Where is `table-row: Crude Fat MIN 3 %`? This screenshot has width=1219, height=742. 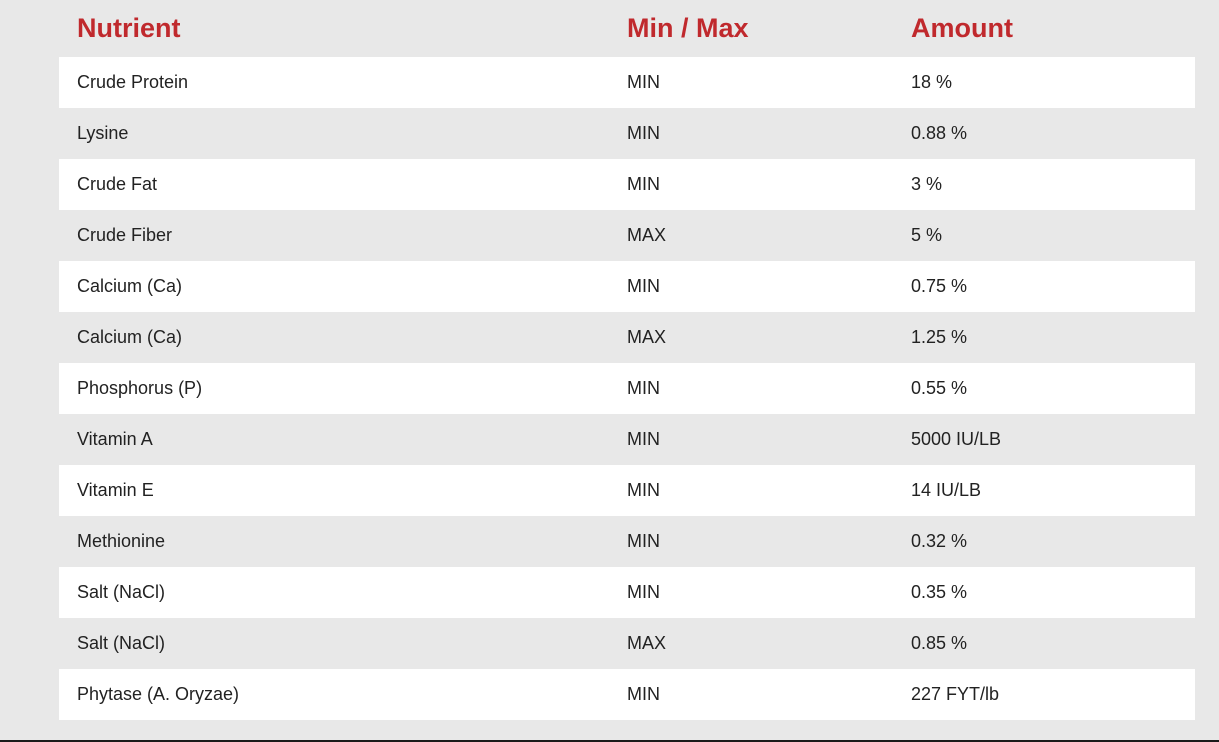 table-row: Crude Fat MIN 3 % is located at coordinates (627, 184).